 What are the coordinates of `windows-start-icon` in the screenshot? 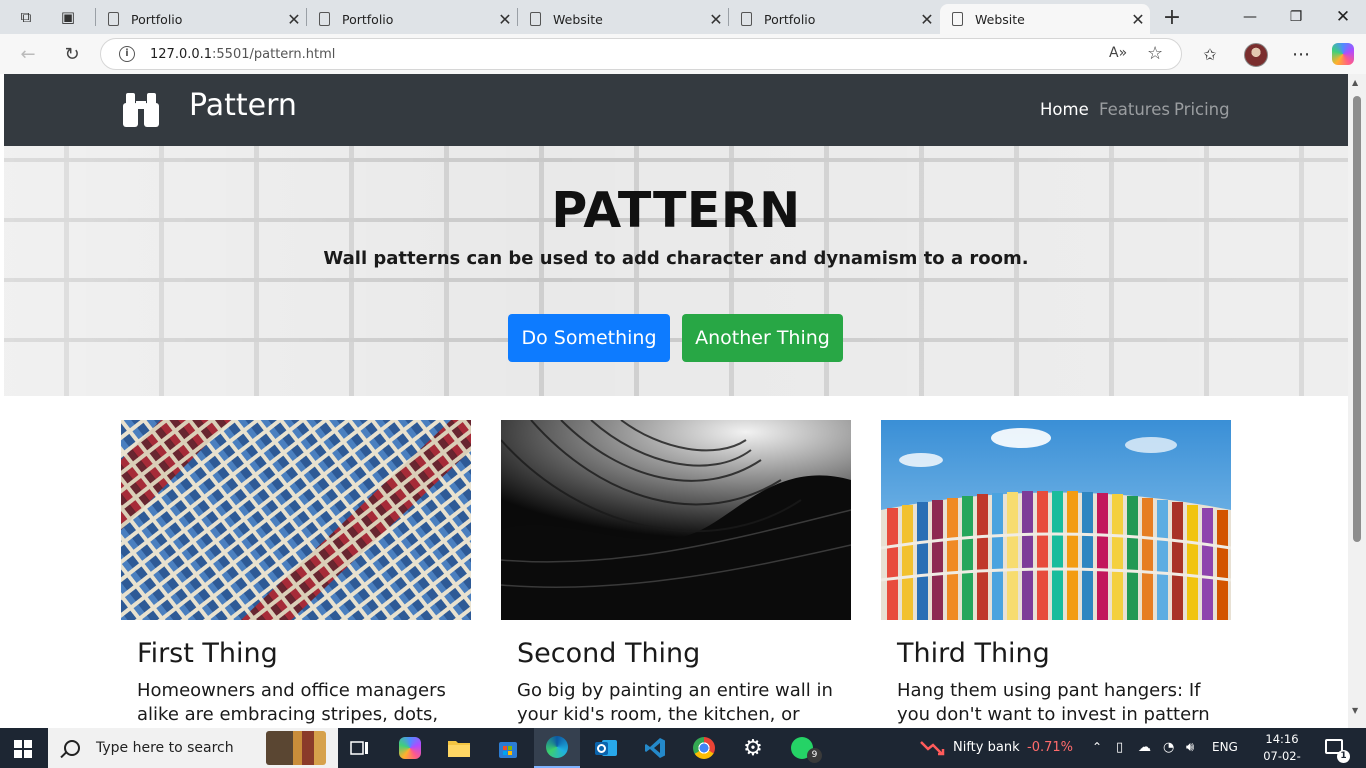 It's located at (23, 749).